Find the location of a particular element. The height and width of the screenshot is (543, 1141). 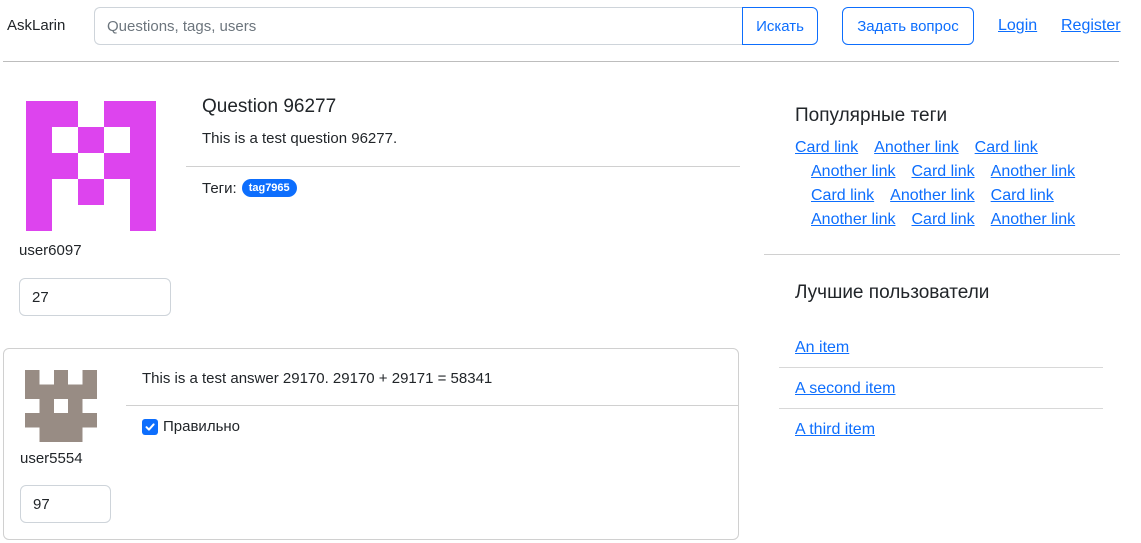

popular-tags-title: Популярные теги is located at coordinates (871, 115).